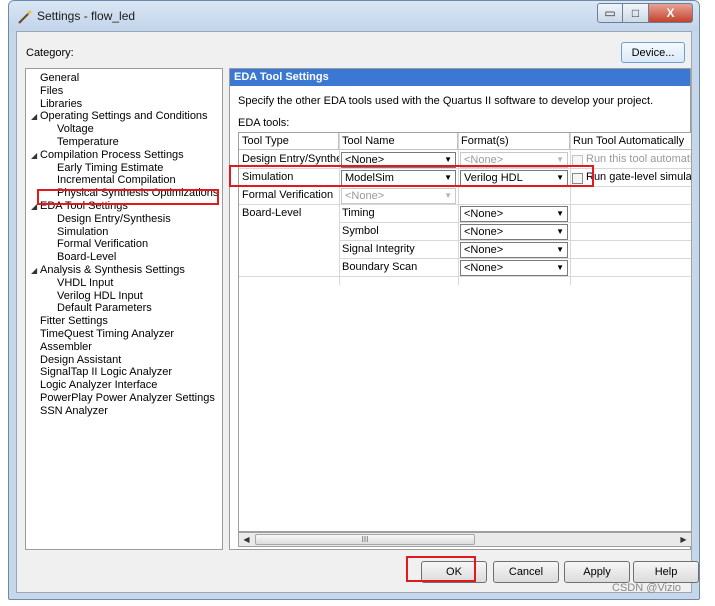 This screenshot has width=715, height=606. Describe the element at coordinates (597, 572) in the screenshot. I see `apply-button: Apply` at that location.